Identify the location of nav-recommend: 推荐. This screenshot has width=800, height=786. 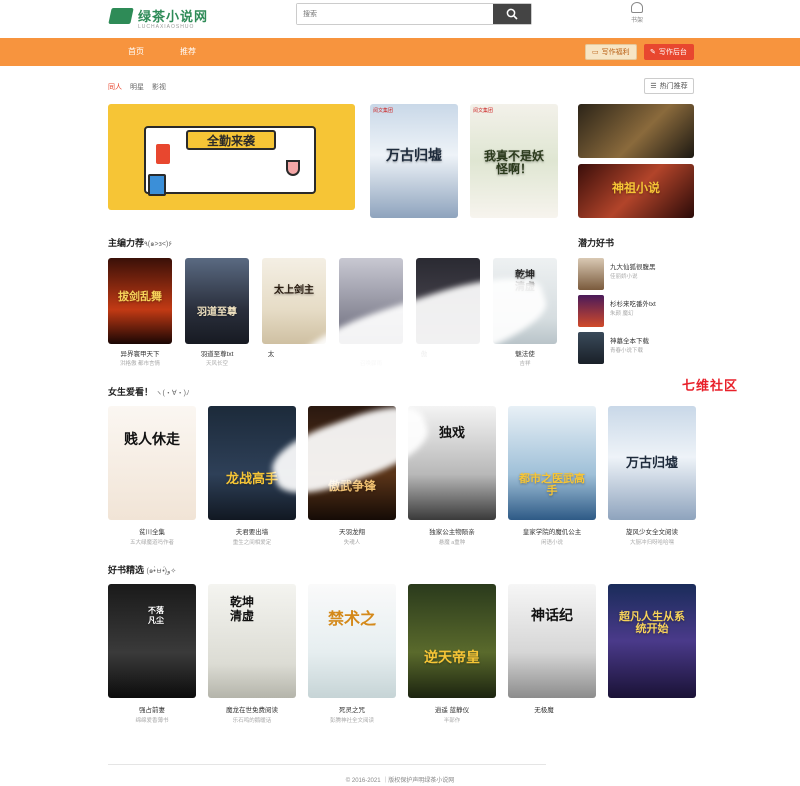
(188, 51).